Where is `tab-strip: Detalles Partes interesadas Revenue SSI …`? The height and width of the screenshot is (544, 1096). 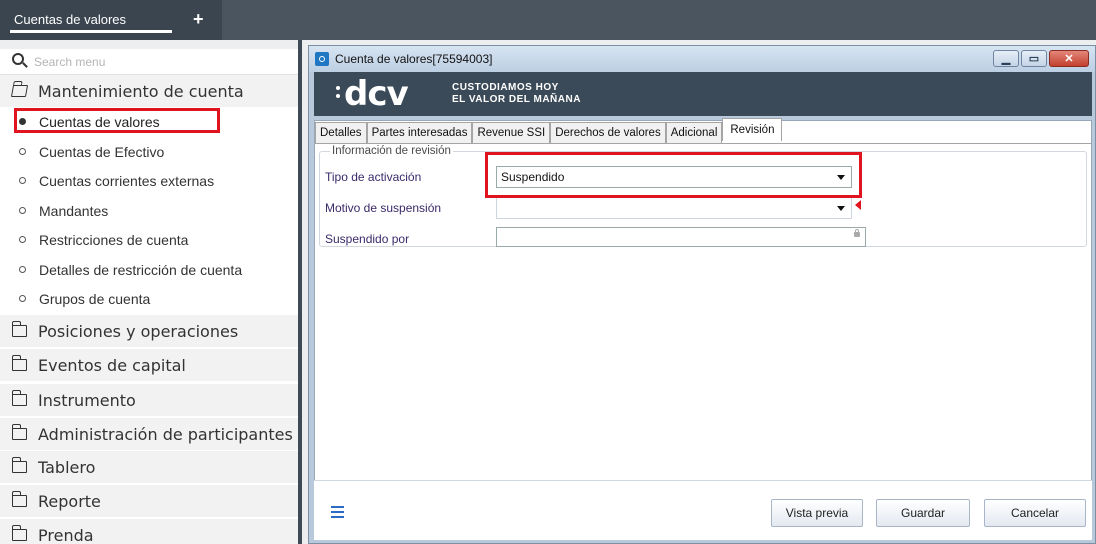 tab-strip: Detalles Partes interesadas Revenue SSI … is located at coordinates (549, 130).